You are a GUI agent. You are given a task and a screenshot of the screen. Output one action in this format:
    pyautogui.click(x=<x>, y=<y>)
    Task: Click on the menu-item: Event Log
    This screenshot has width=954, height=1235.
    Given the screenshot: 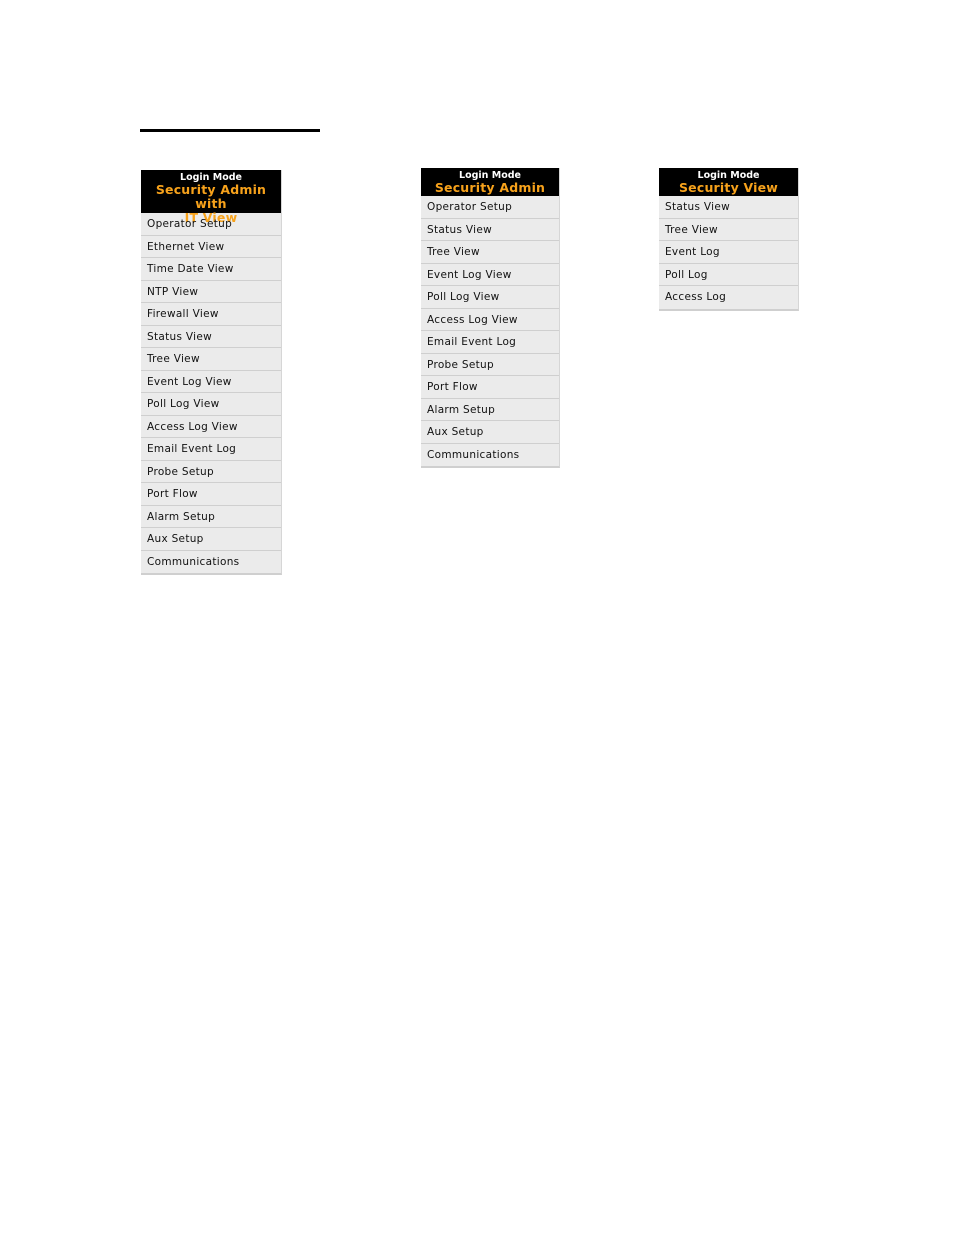 What is the action you would take?
    pyautogui.click(x=728, y=252)
    